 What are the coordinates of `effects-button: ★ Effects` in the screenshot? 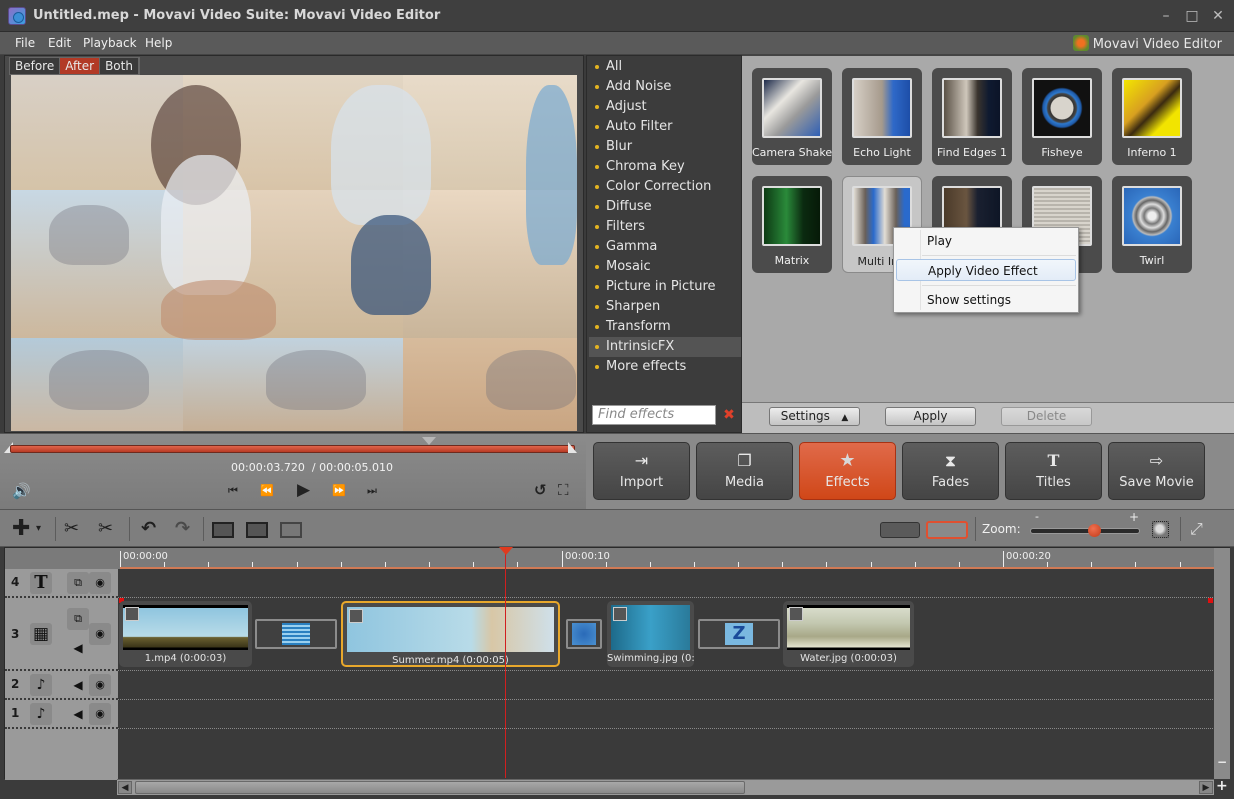 It's located at (847, 471).